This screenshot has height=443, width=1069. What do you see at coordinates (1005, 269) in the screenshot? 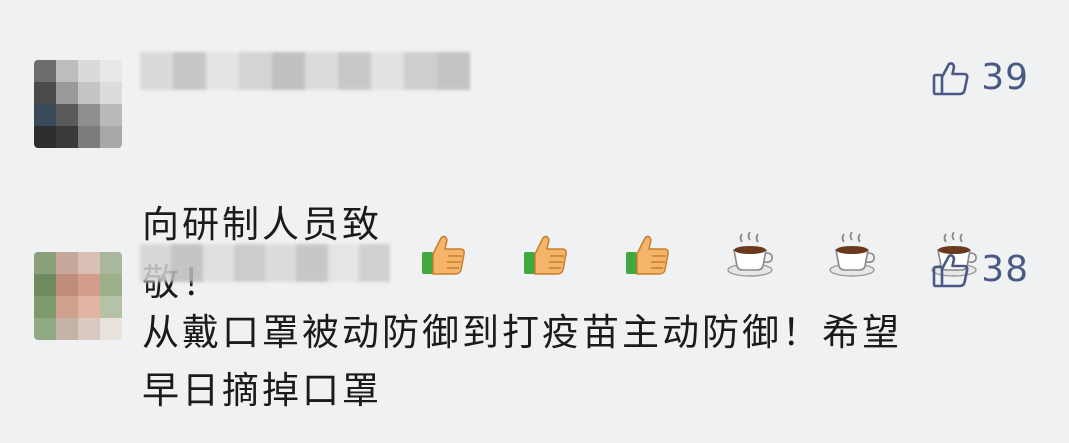
I see `like-count: 38` at bounding box center [1005, 269].